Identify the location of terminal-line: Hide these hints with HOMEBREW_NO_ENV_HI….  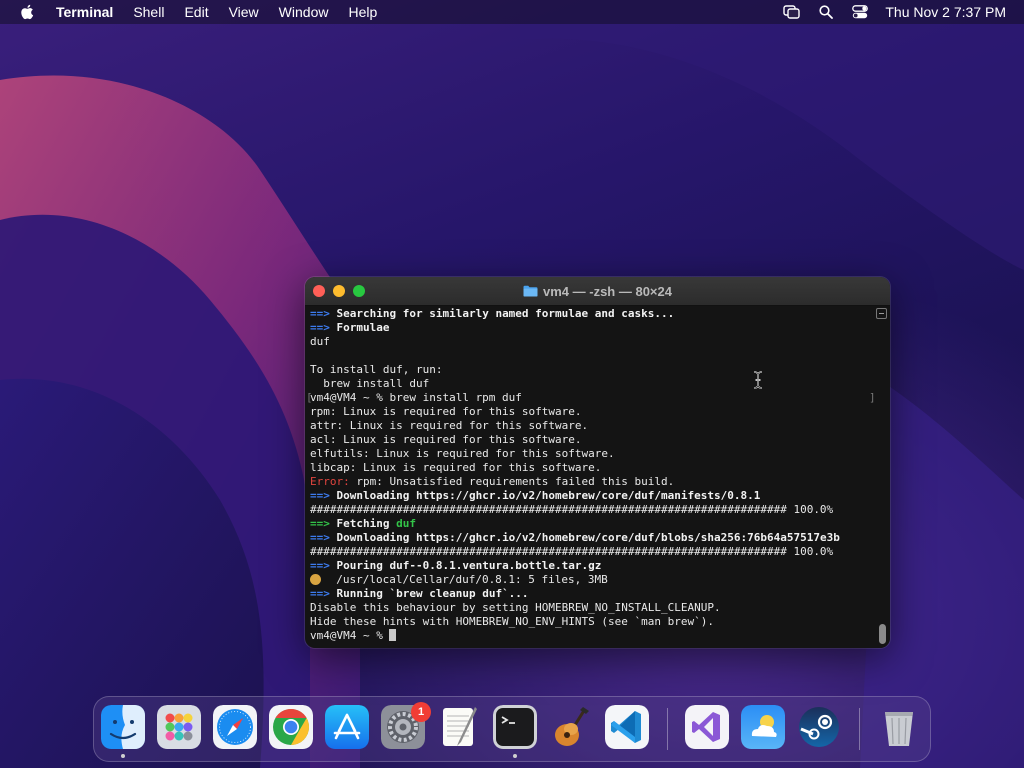
(593, 622).